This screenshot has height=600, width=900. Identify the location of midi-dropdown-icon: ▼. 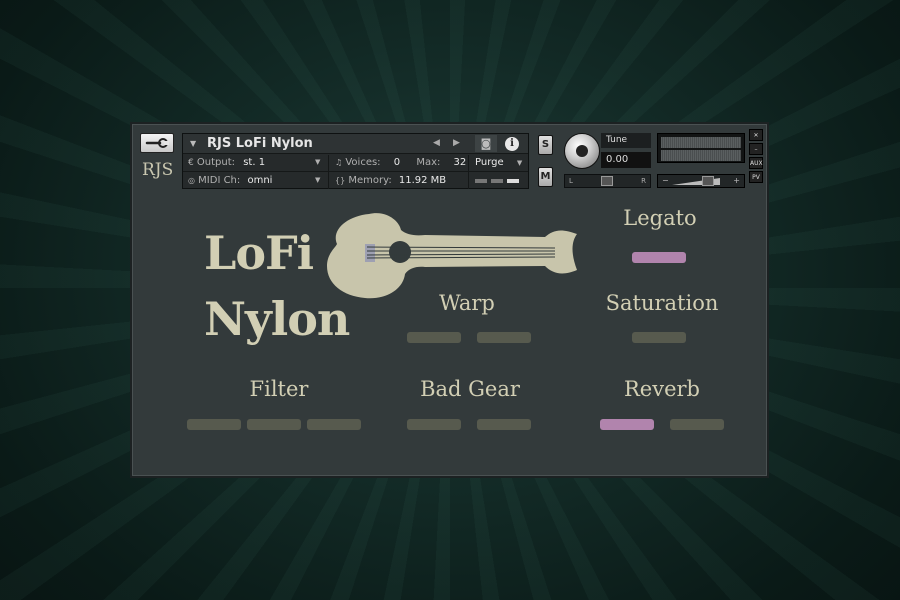
(317, 180).